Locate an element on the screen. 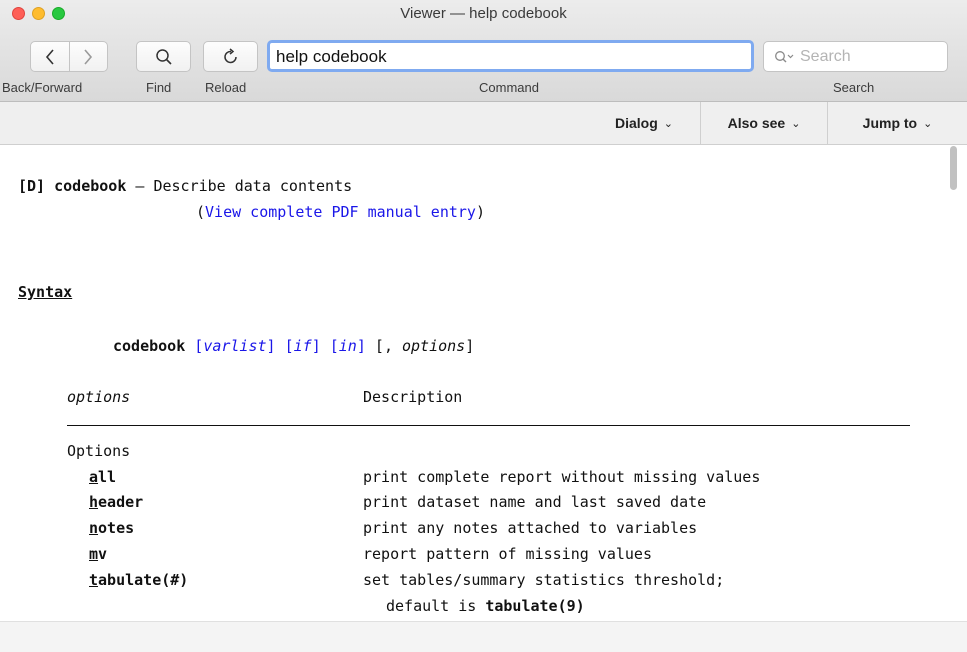 This screenshot has height=652, width=967. dialog-menu-label: Dialog is located at coordinates (636, 123).